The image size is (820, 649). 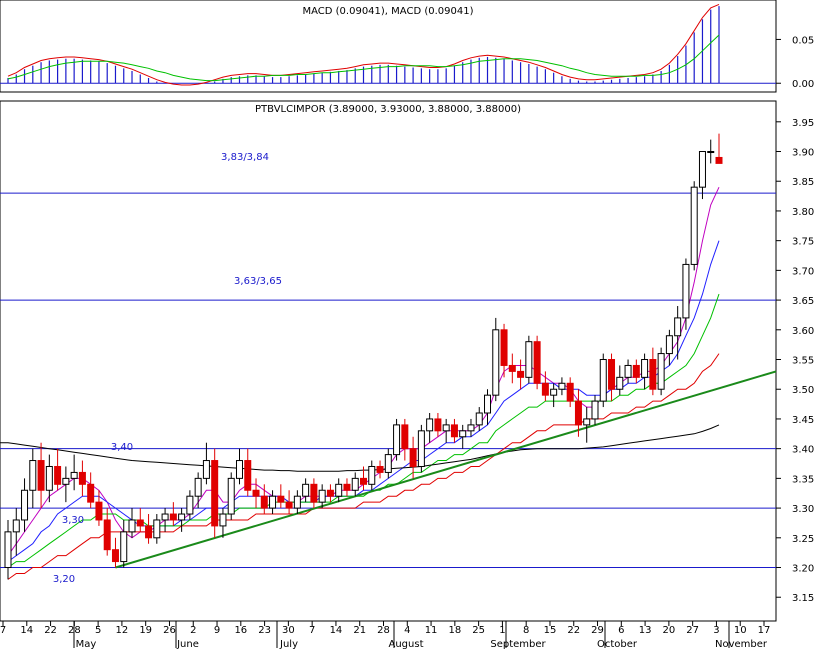 I want to click on price-y-tick-label: 3.65, so click(x=803, y=301).